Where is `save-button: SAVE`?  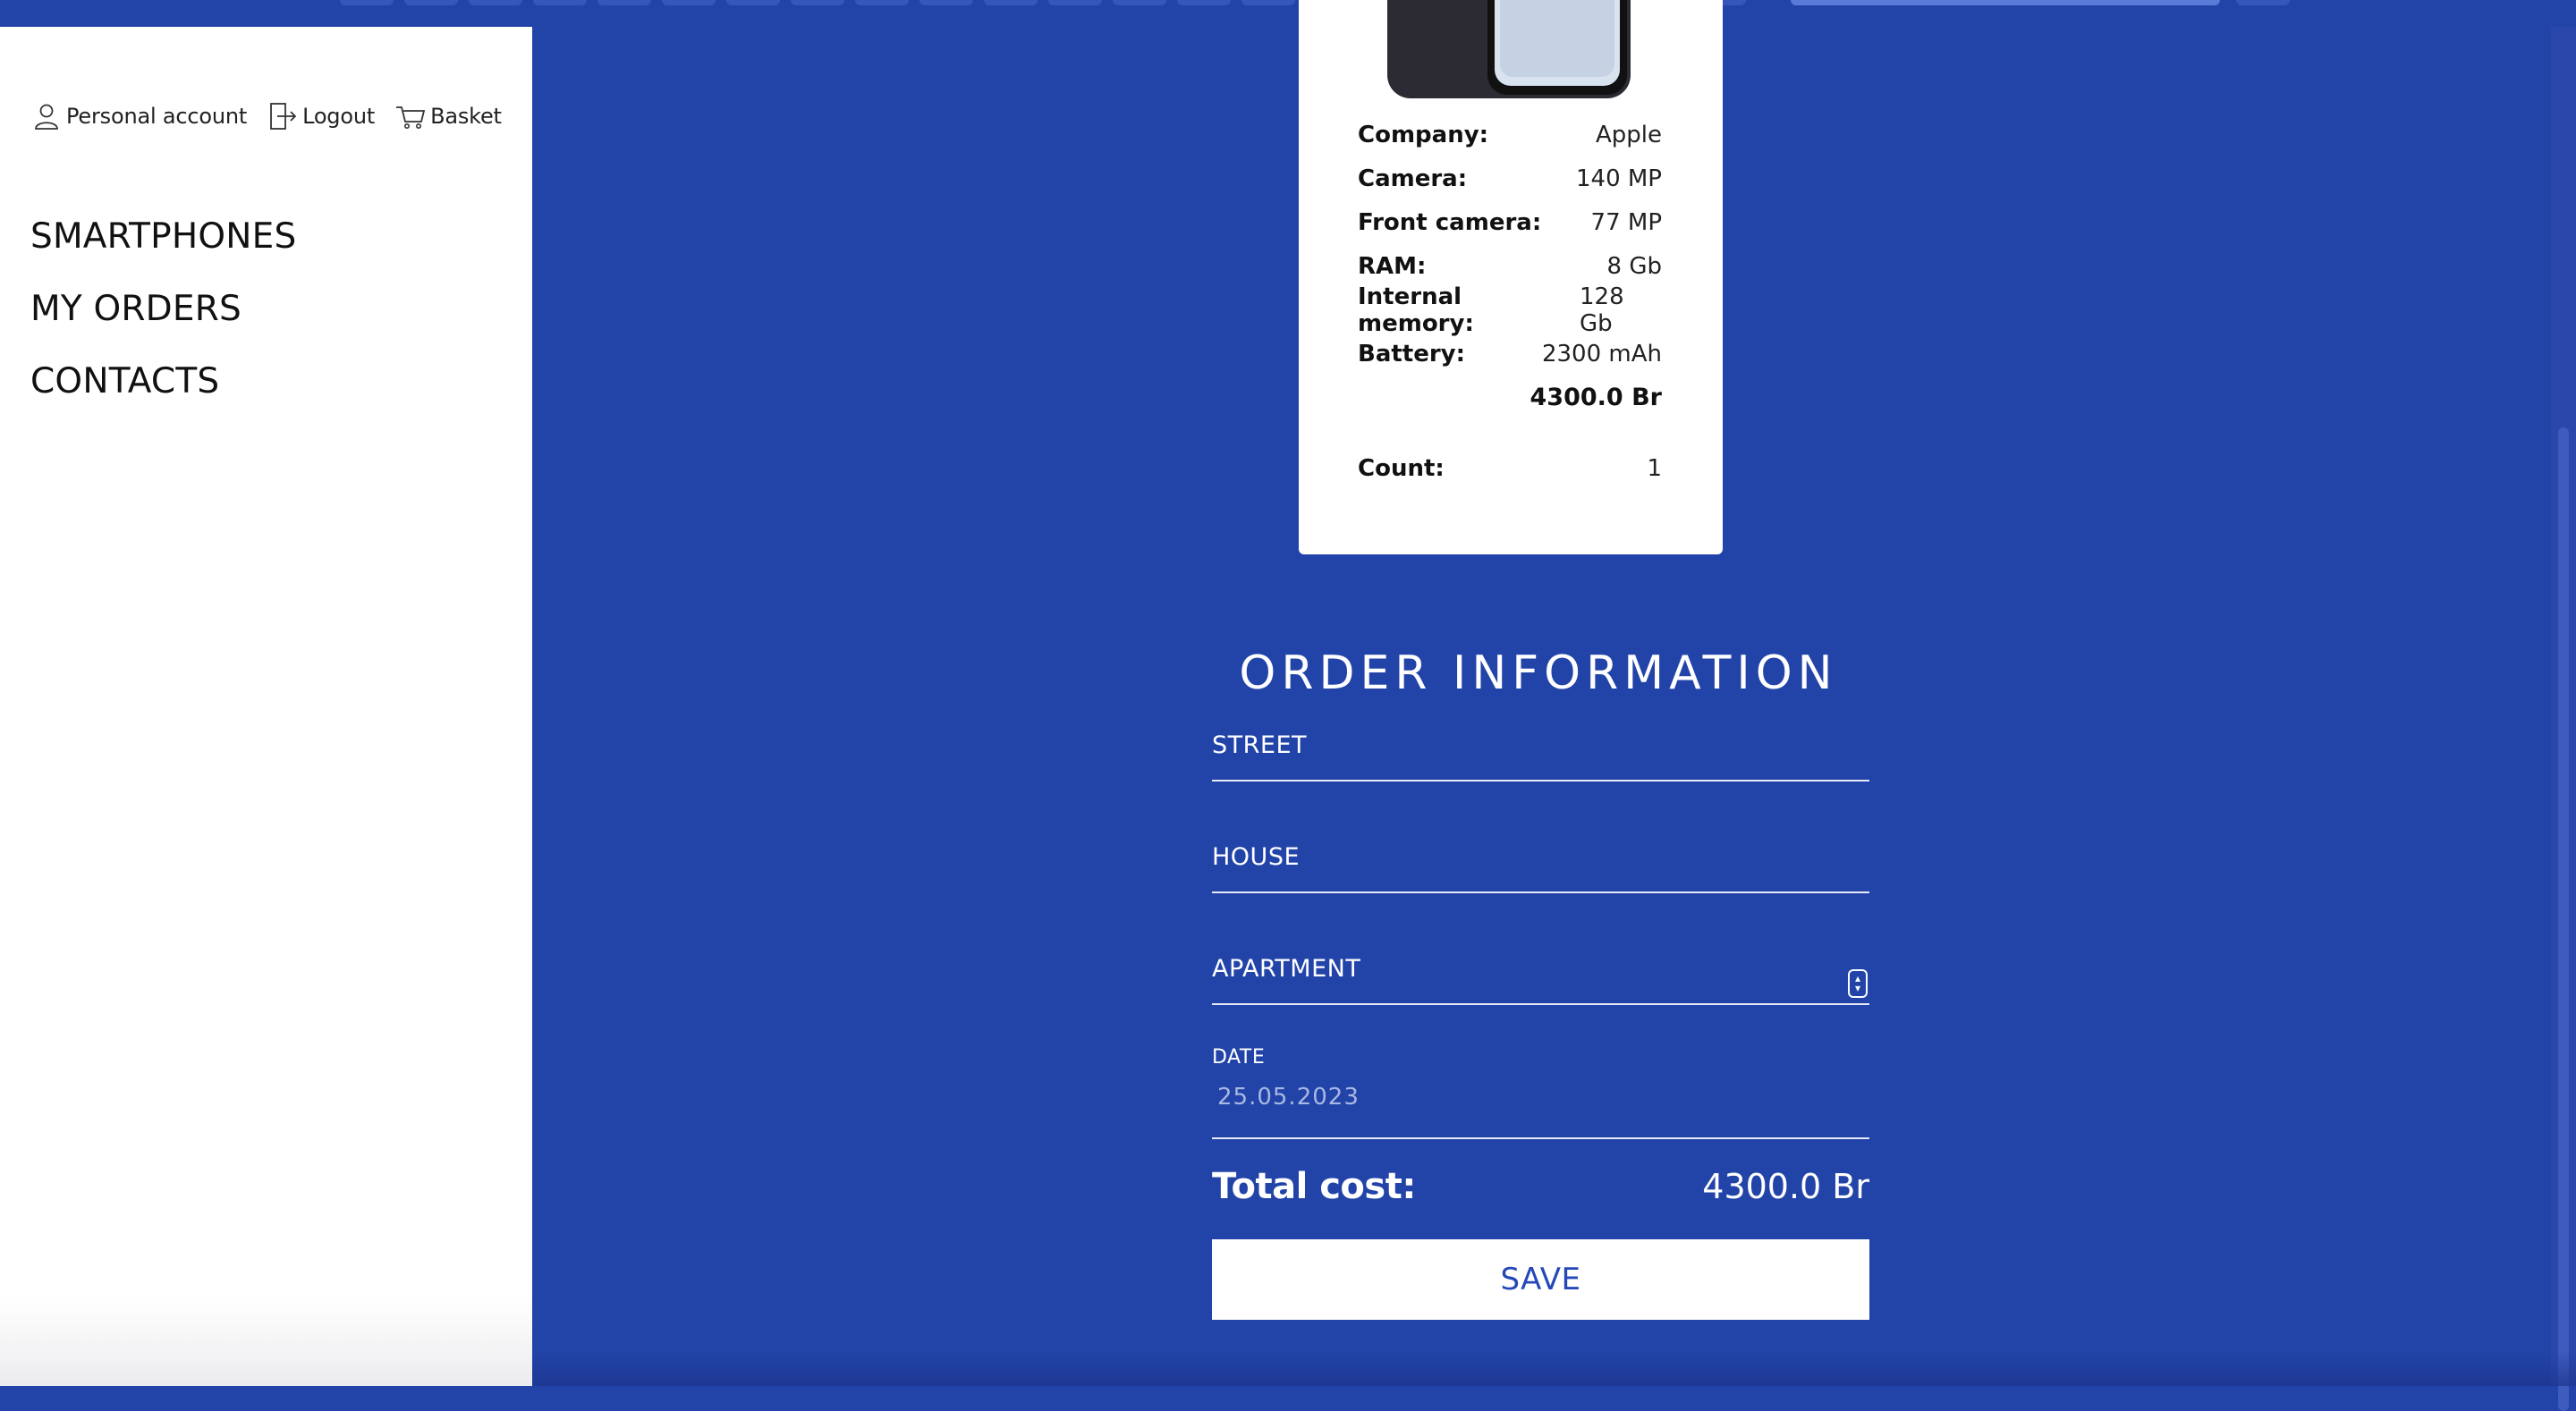 save-button: SAVE is located at coordinates (1540, 1279).